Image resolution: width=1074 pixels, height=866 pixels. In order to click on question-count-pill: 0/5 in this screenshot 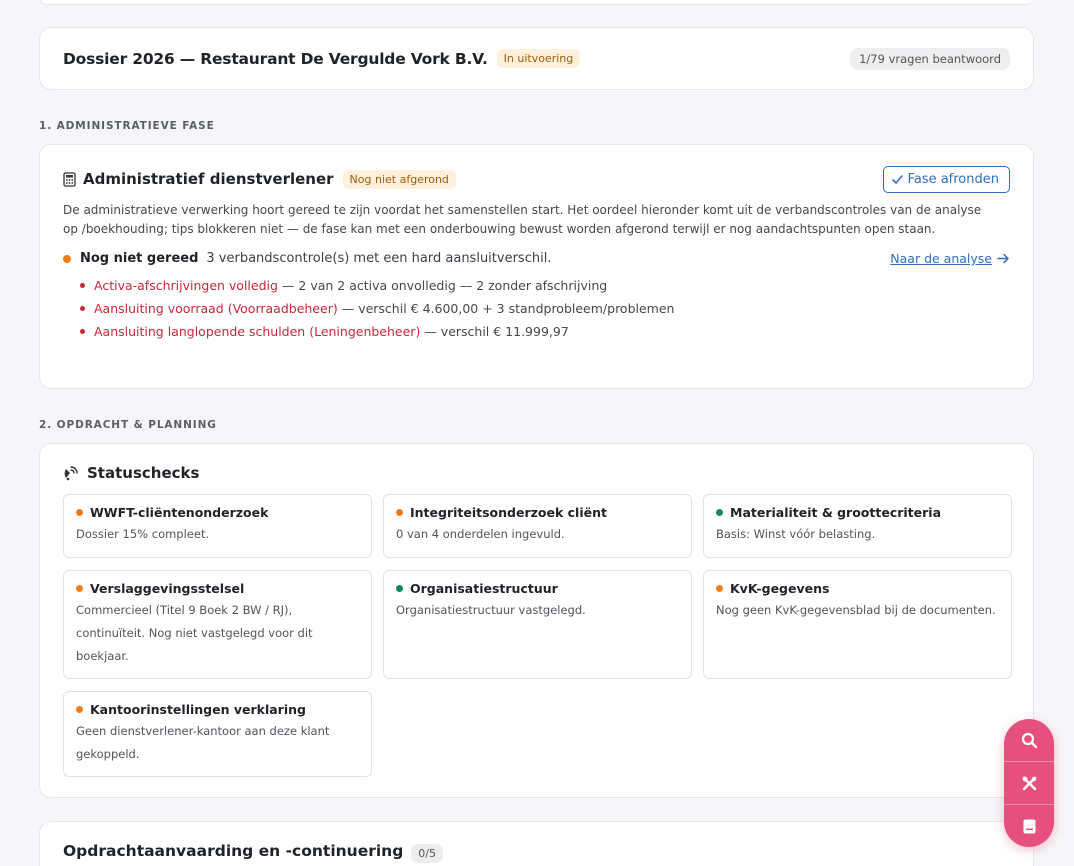, I will do `click(427, 853)`.